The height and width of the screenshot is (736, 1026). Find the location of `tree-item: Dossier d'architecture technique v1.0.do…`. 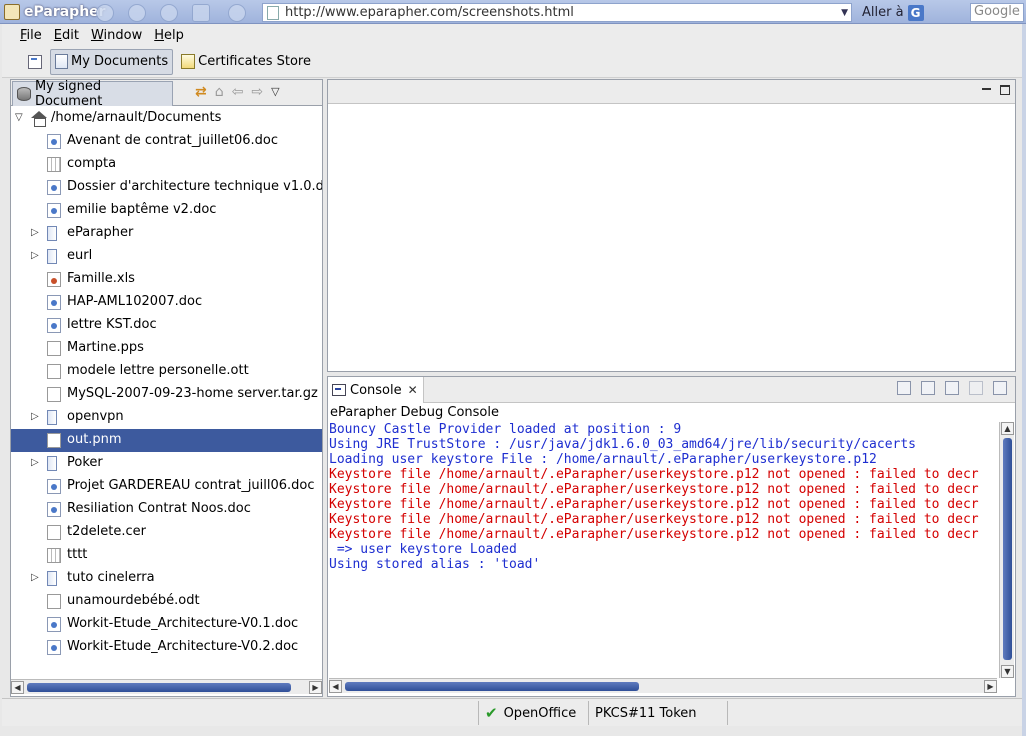

tree-item: Dossier d'architecture technique v1.0.do… is located at coordinates (166, 187).